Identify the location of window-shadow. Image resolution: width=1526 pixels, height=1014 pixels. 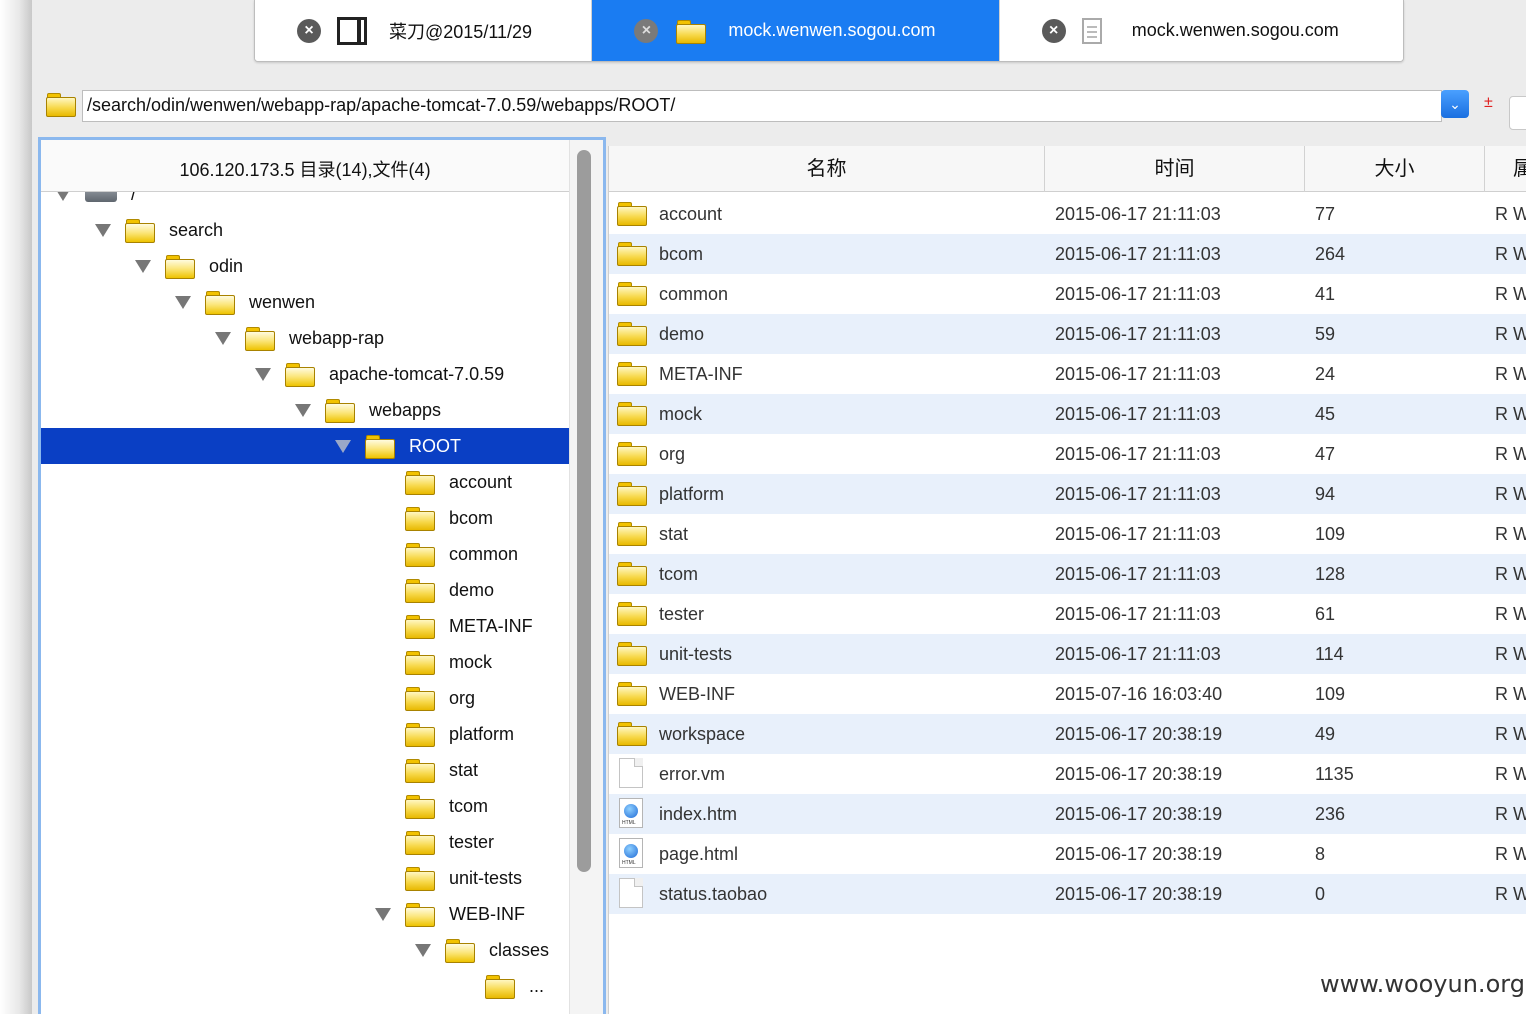
(16, 507).